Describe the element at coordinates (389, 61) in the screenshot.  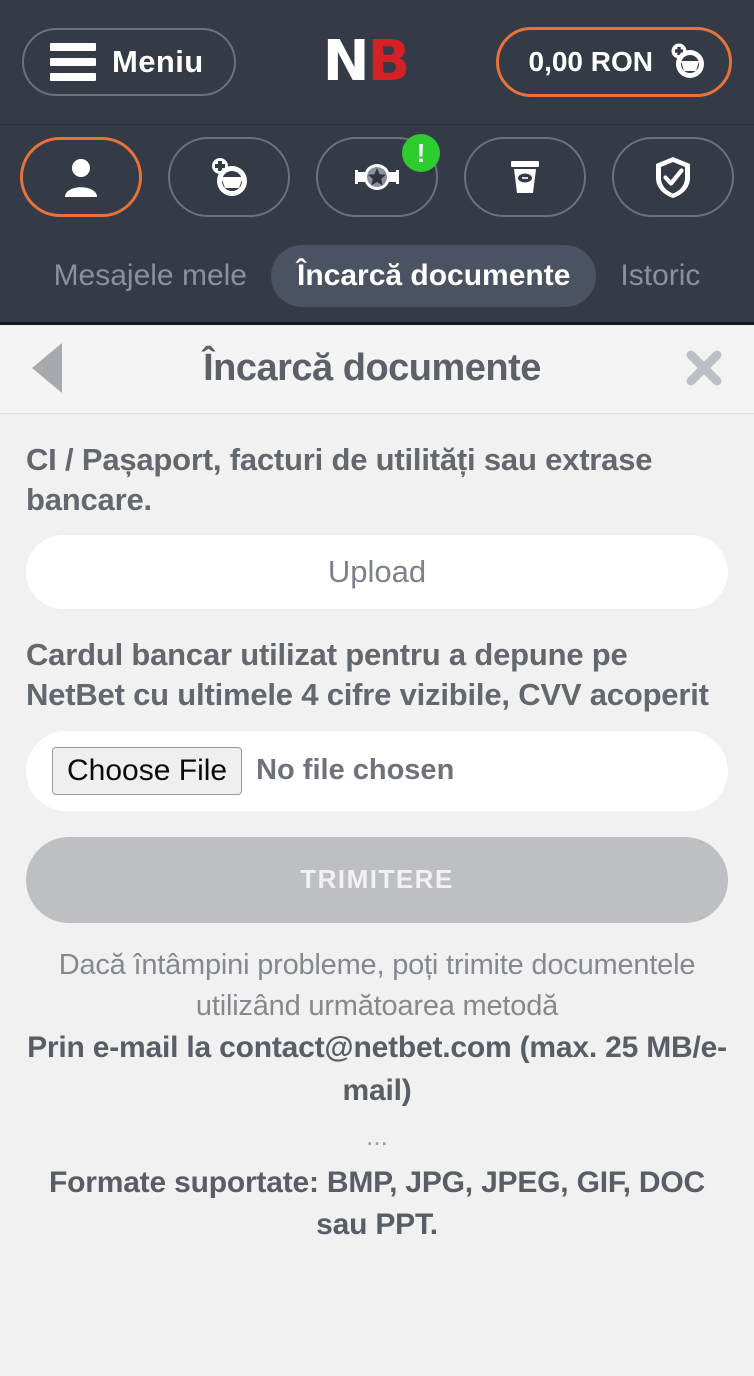
I see `logo-letter-b: B` at that location.